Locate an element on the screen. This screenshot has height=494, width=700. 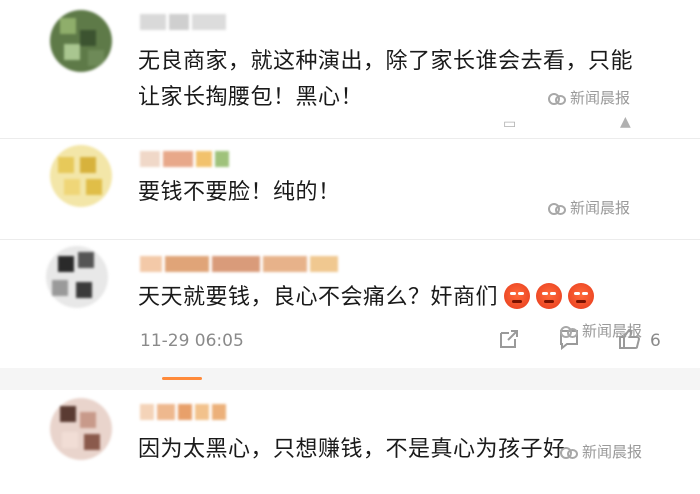
comment-text-line: 无良商家，就这种演出，除了家长谁会去看，只能 is located at coordinates (386, 61).